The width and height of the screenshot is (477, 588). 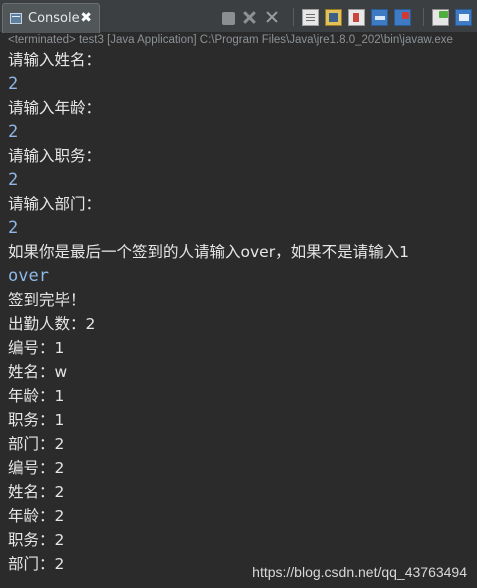 What do you see at coordinates (55, 108) in the screenshot?
I see `console-output-line: 请输入年龄：` at bounding box center [55, 108].